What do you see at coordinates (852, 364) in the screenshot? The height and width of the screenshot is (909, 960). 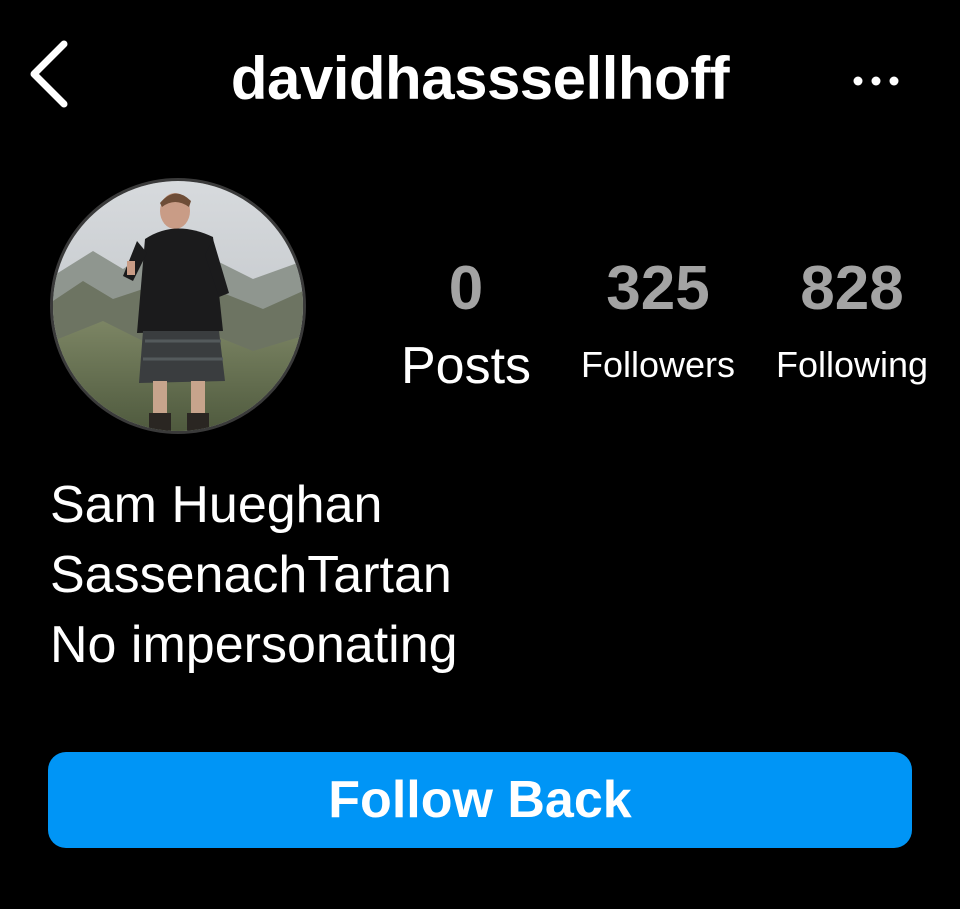 I see `following-label: Following` at bounding box center [852, 364].